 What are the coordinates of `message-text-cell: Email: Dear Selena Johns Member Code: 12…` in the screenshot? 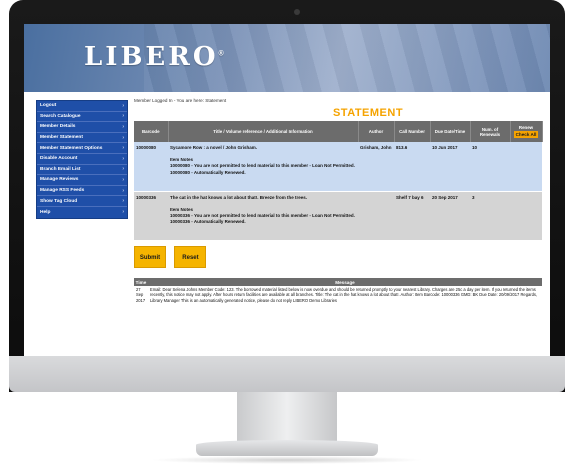 It's located at (345, 295).